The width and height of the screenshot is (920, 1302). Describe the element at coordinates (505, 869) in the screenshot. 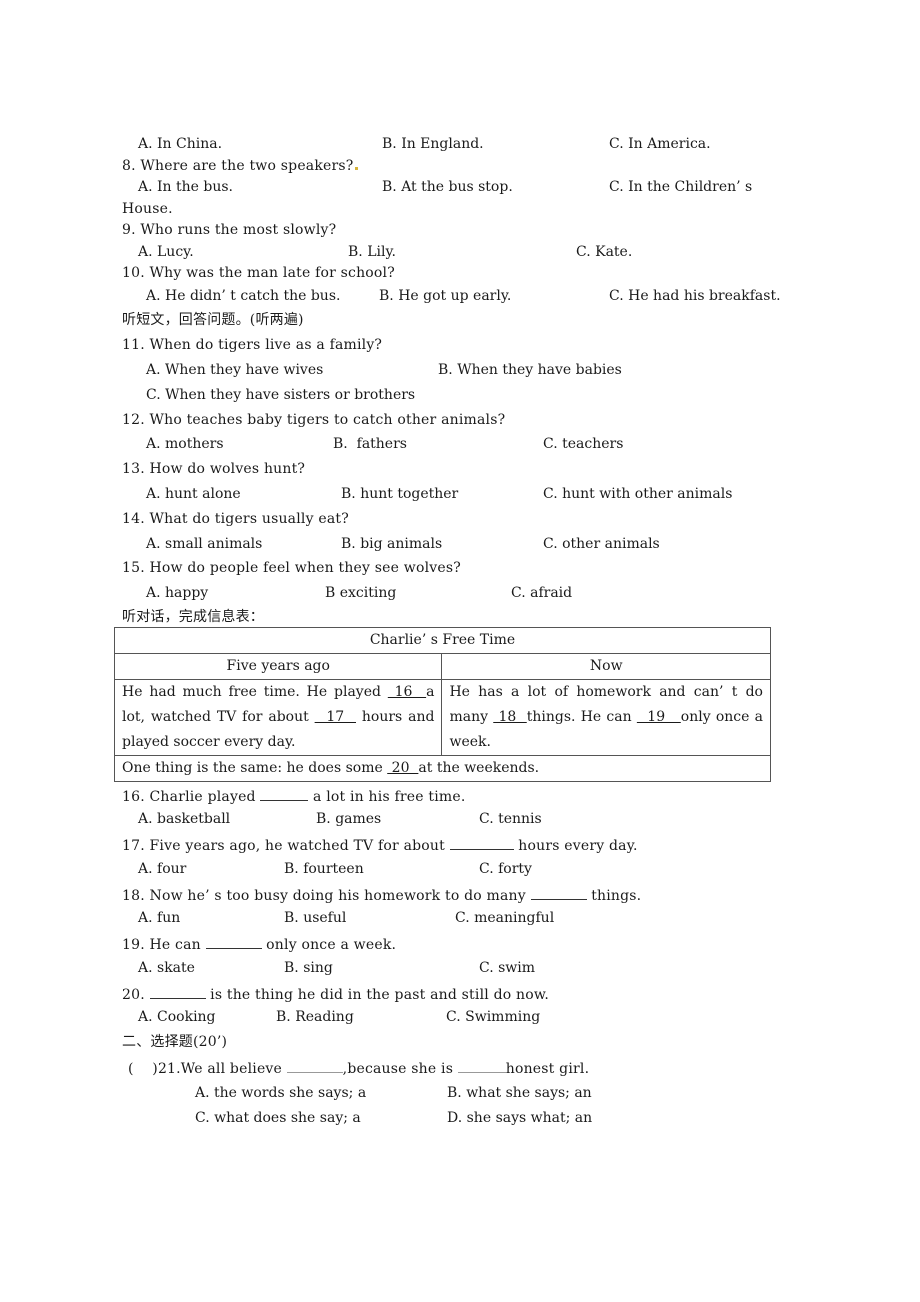

I see `q17-option-c: C. forty` at that location.